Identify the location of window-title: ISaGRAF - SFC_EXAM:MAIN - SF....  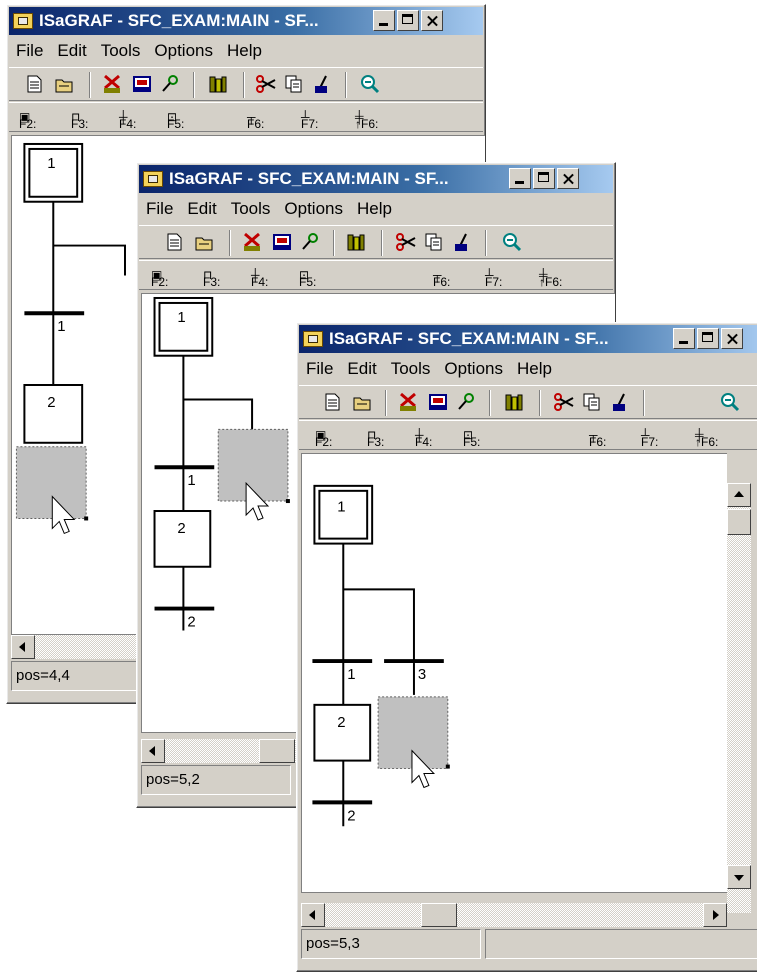
(179, 20).